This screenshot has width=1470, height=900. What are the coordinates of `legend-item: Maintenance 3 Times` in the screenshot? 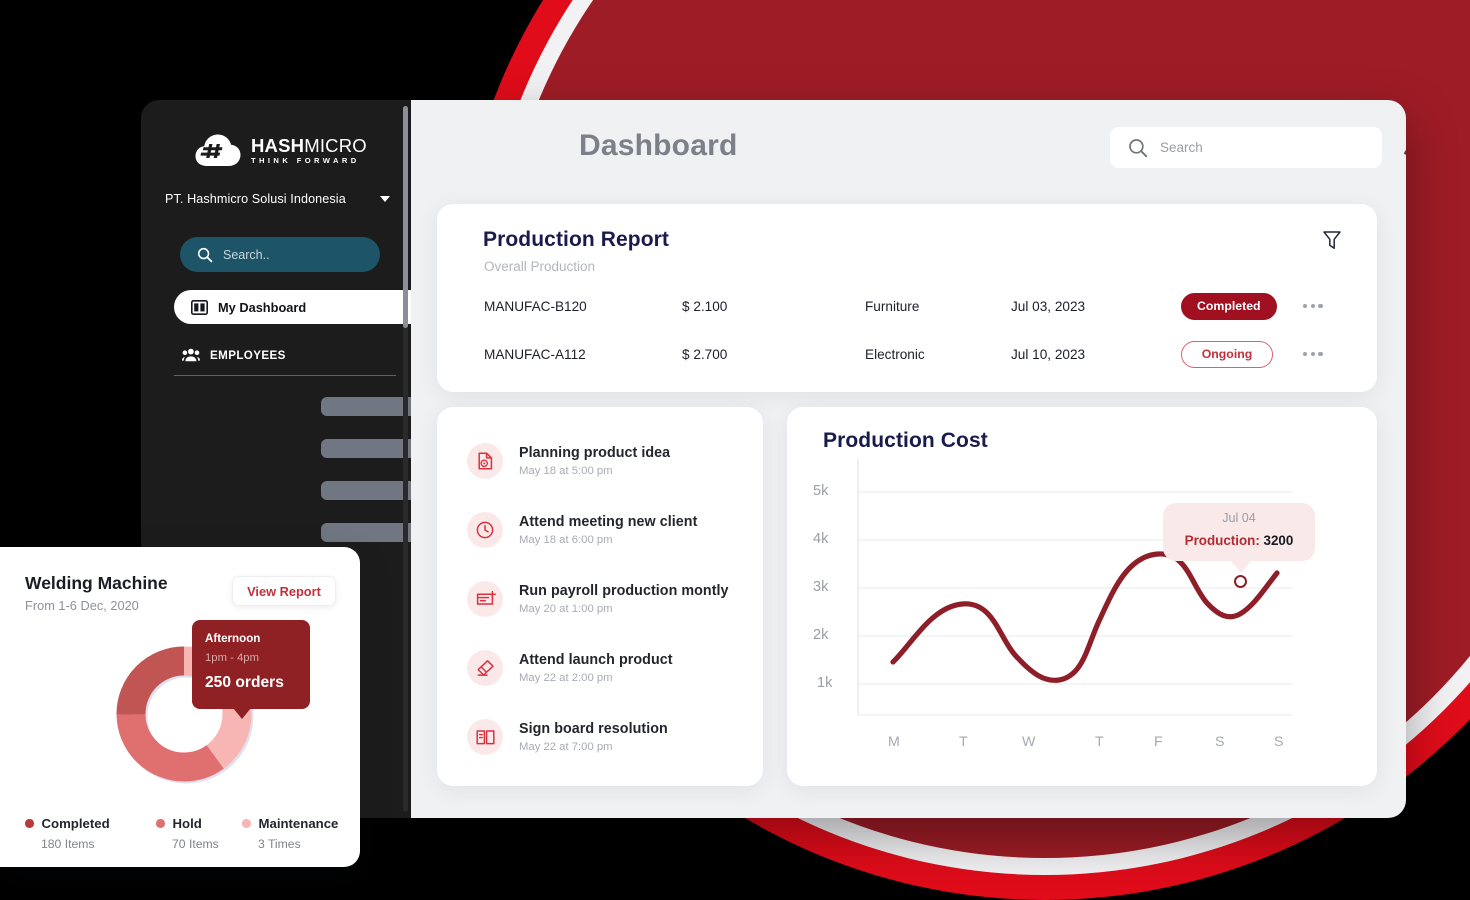 It's located at (290, 833).